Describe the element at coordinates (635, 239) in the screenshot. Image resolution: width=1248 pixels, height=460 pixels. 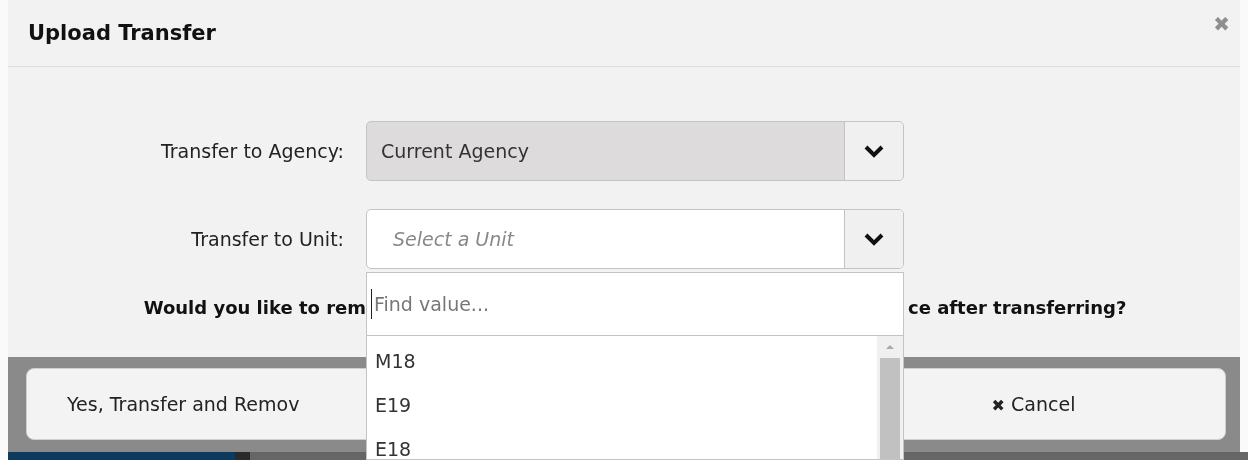
I see `select-field: Select a Unit` at that location.